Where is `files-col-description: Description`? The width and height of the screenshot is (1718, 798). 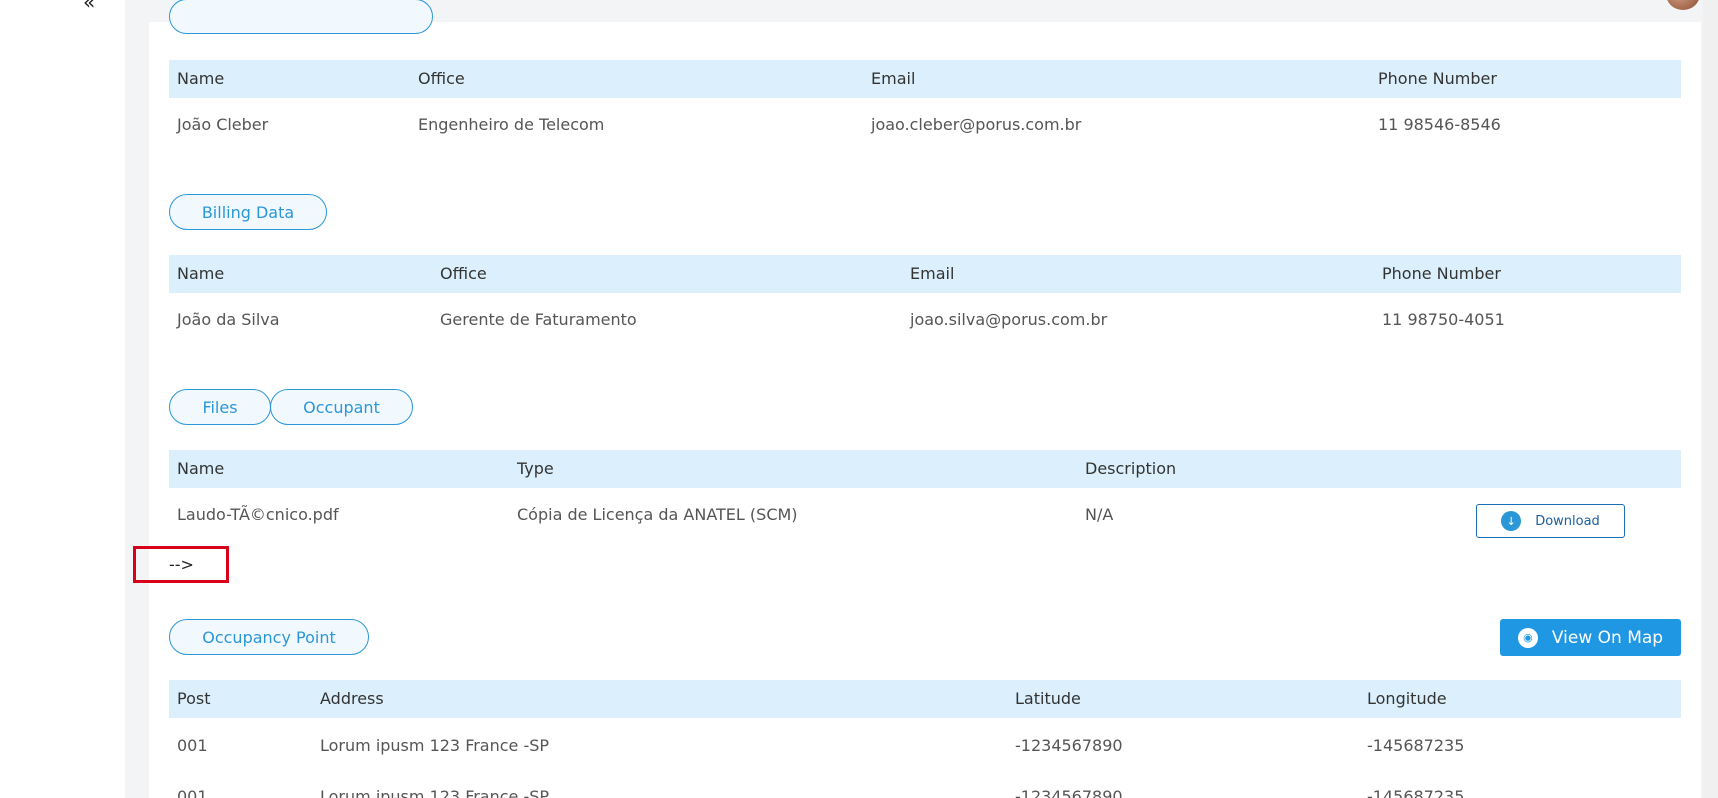
files-col-description: Description is located at coordinates (1131, 468).